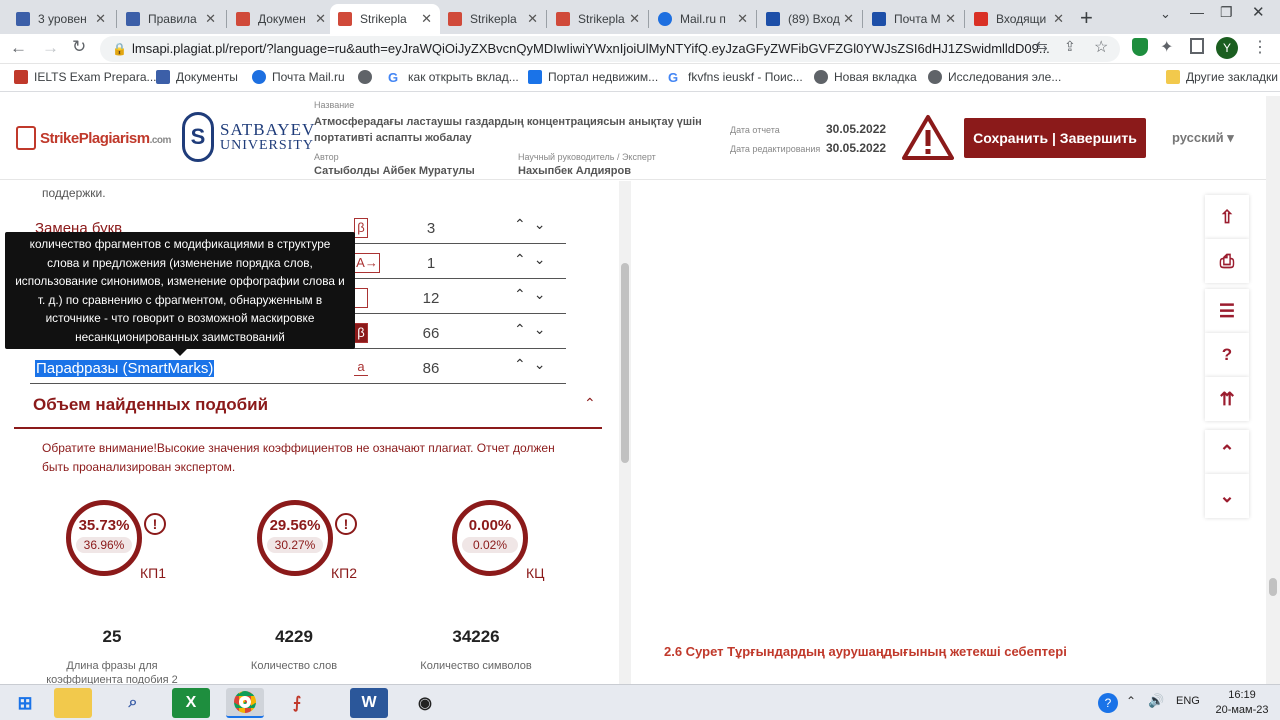 This screenshot has height=720, width=1280. What do you see at coordinates (1042, 46) in the screenshot?
I see `translate-icon: ⇆` at bounding box center [1042, 46].